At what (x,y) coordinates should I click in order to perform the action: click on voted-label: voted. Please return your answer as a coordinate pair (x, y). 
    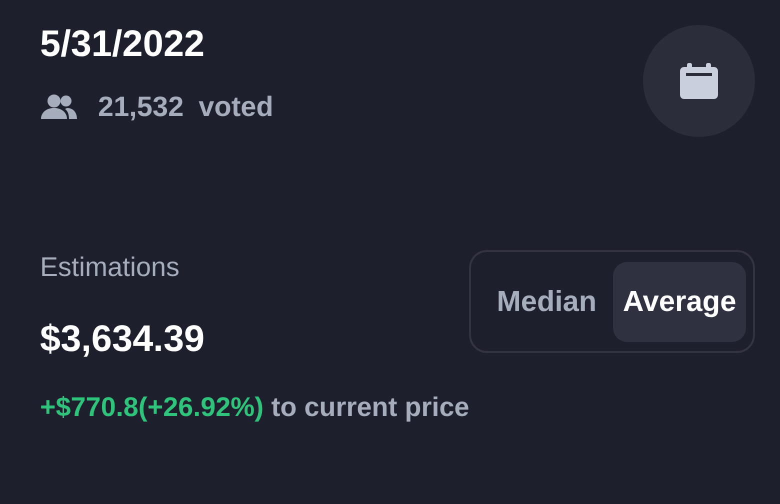
    Looking at the image, I should click on (236, 107).